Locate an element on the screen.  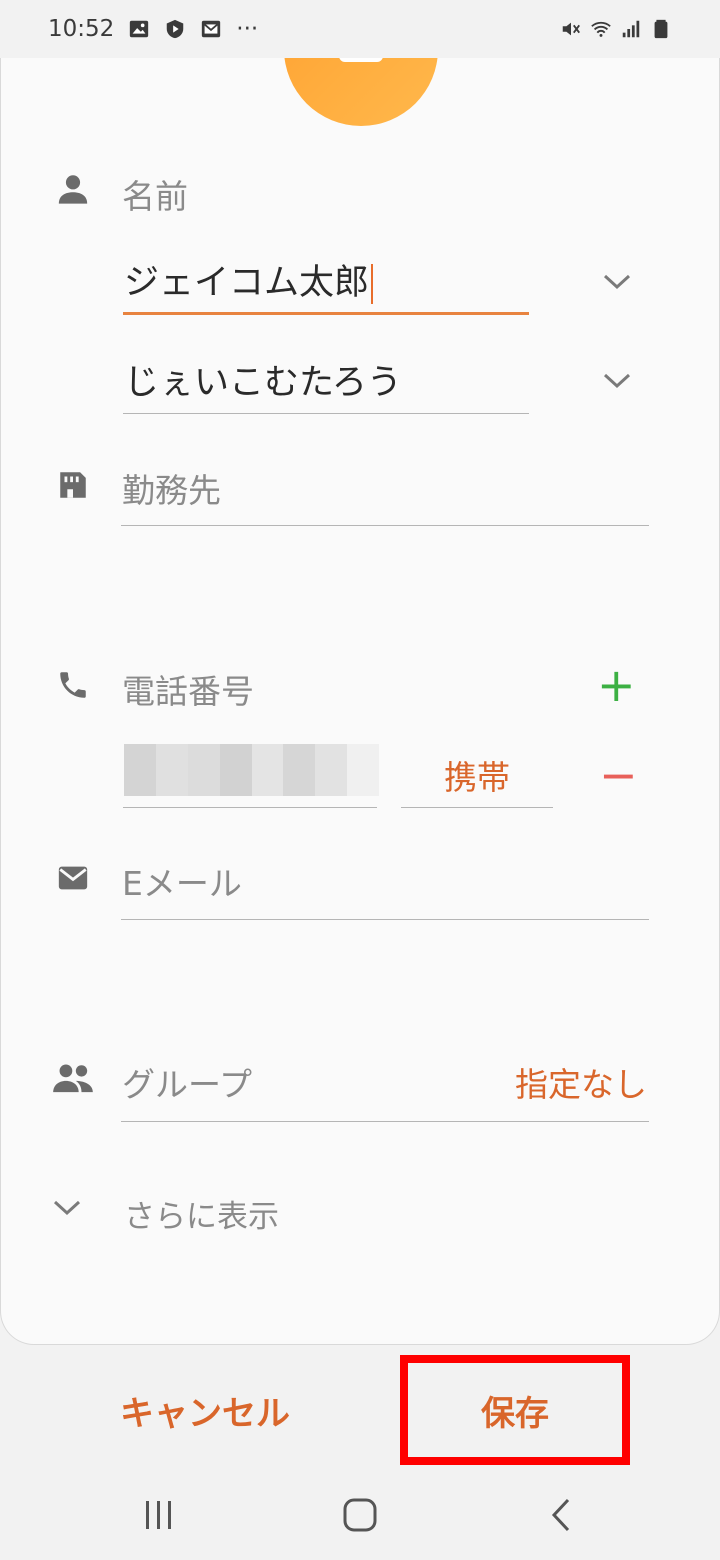
name-input: ジェイコム太郎 is located at coordinates (249, 279).